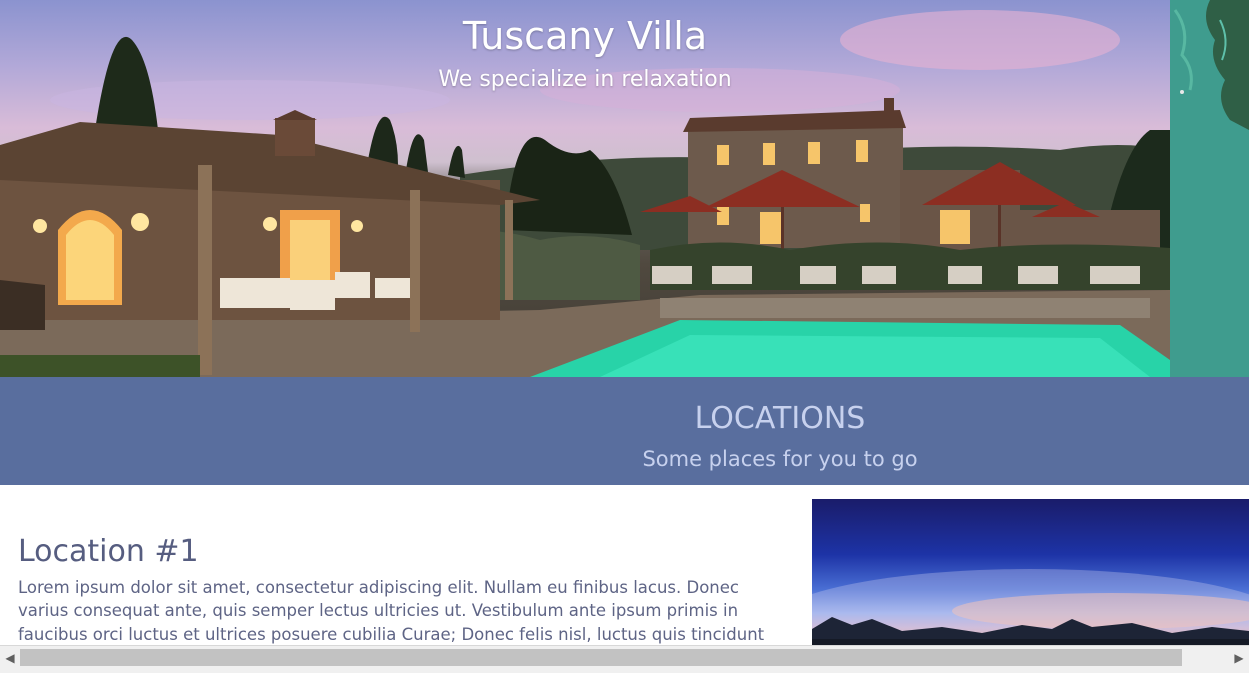  I want to click on map-graphic, so click(1209, 188).